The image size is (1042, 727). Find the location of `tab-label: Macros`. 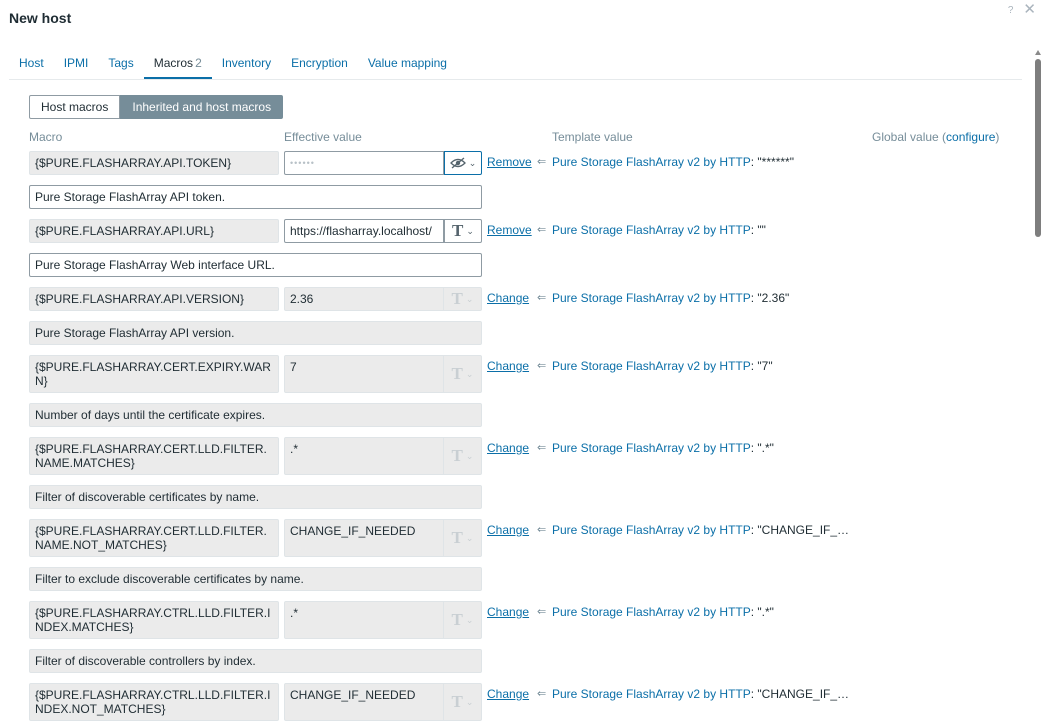

tab-label: Macros is located at coordinates (173, 63).